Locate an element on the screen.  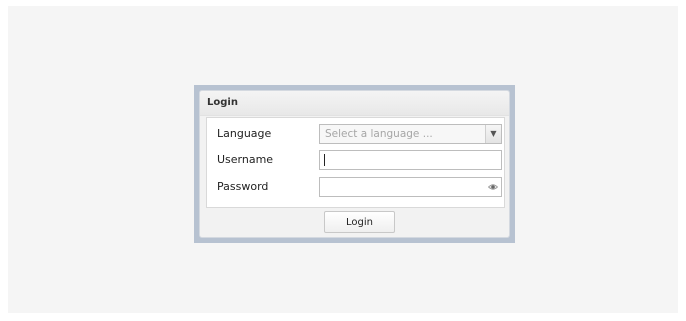
login-button: Login is located at coordinates (359, 222).